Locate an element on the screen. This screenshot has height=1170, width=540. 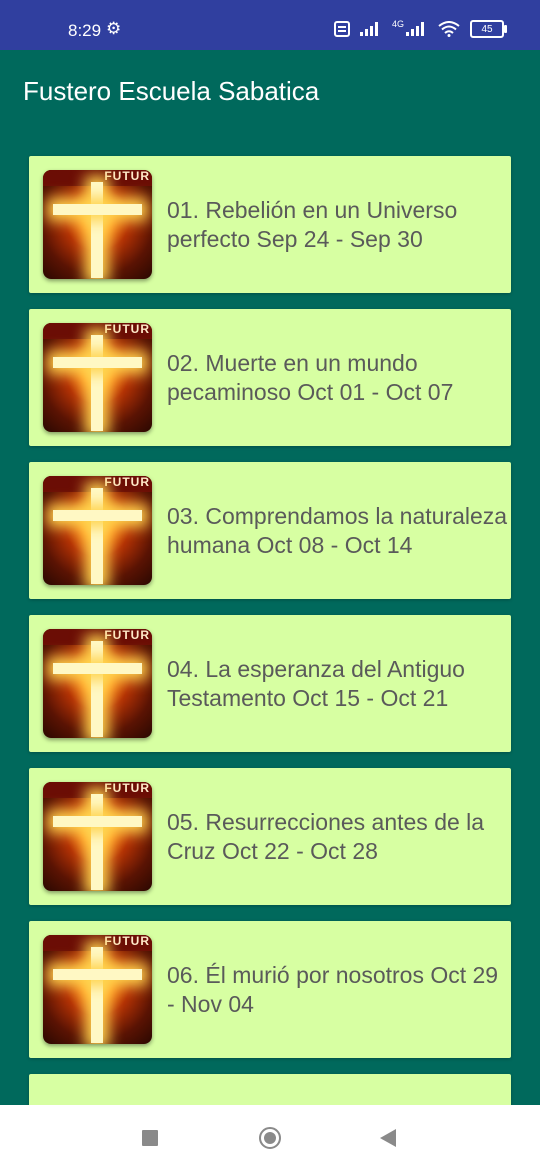
status-bar: 8:29 ⚙ 4G 45 is located at coordinates (270, 25).